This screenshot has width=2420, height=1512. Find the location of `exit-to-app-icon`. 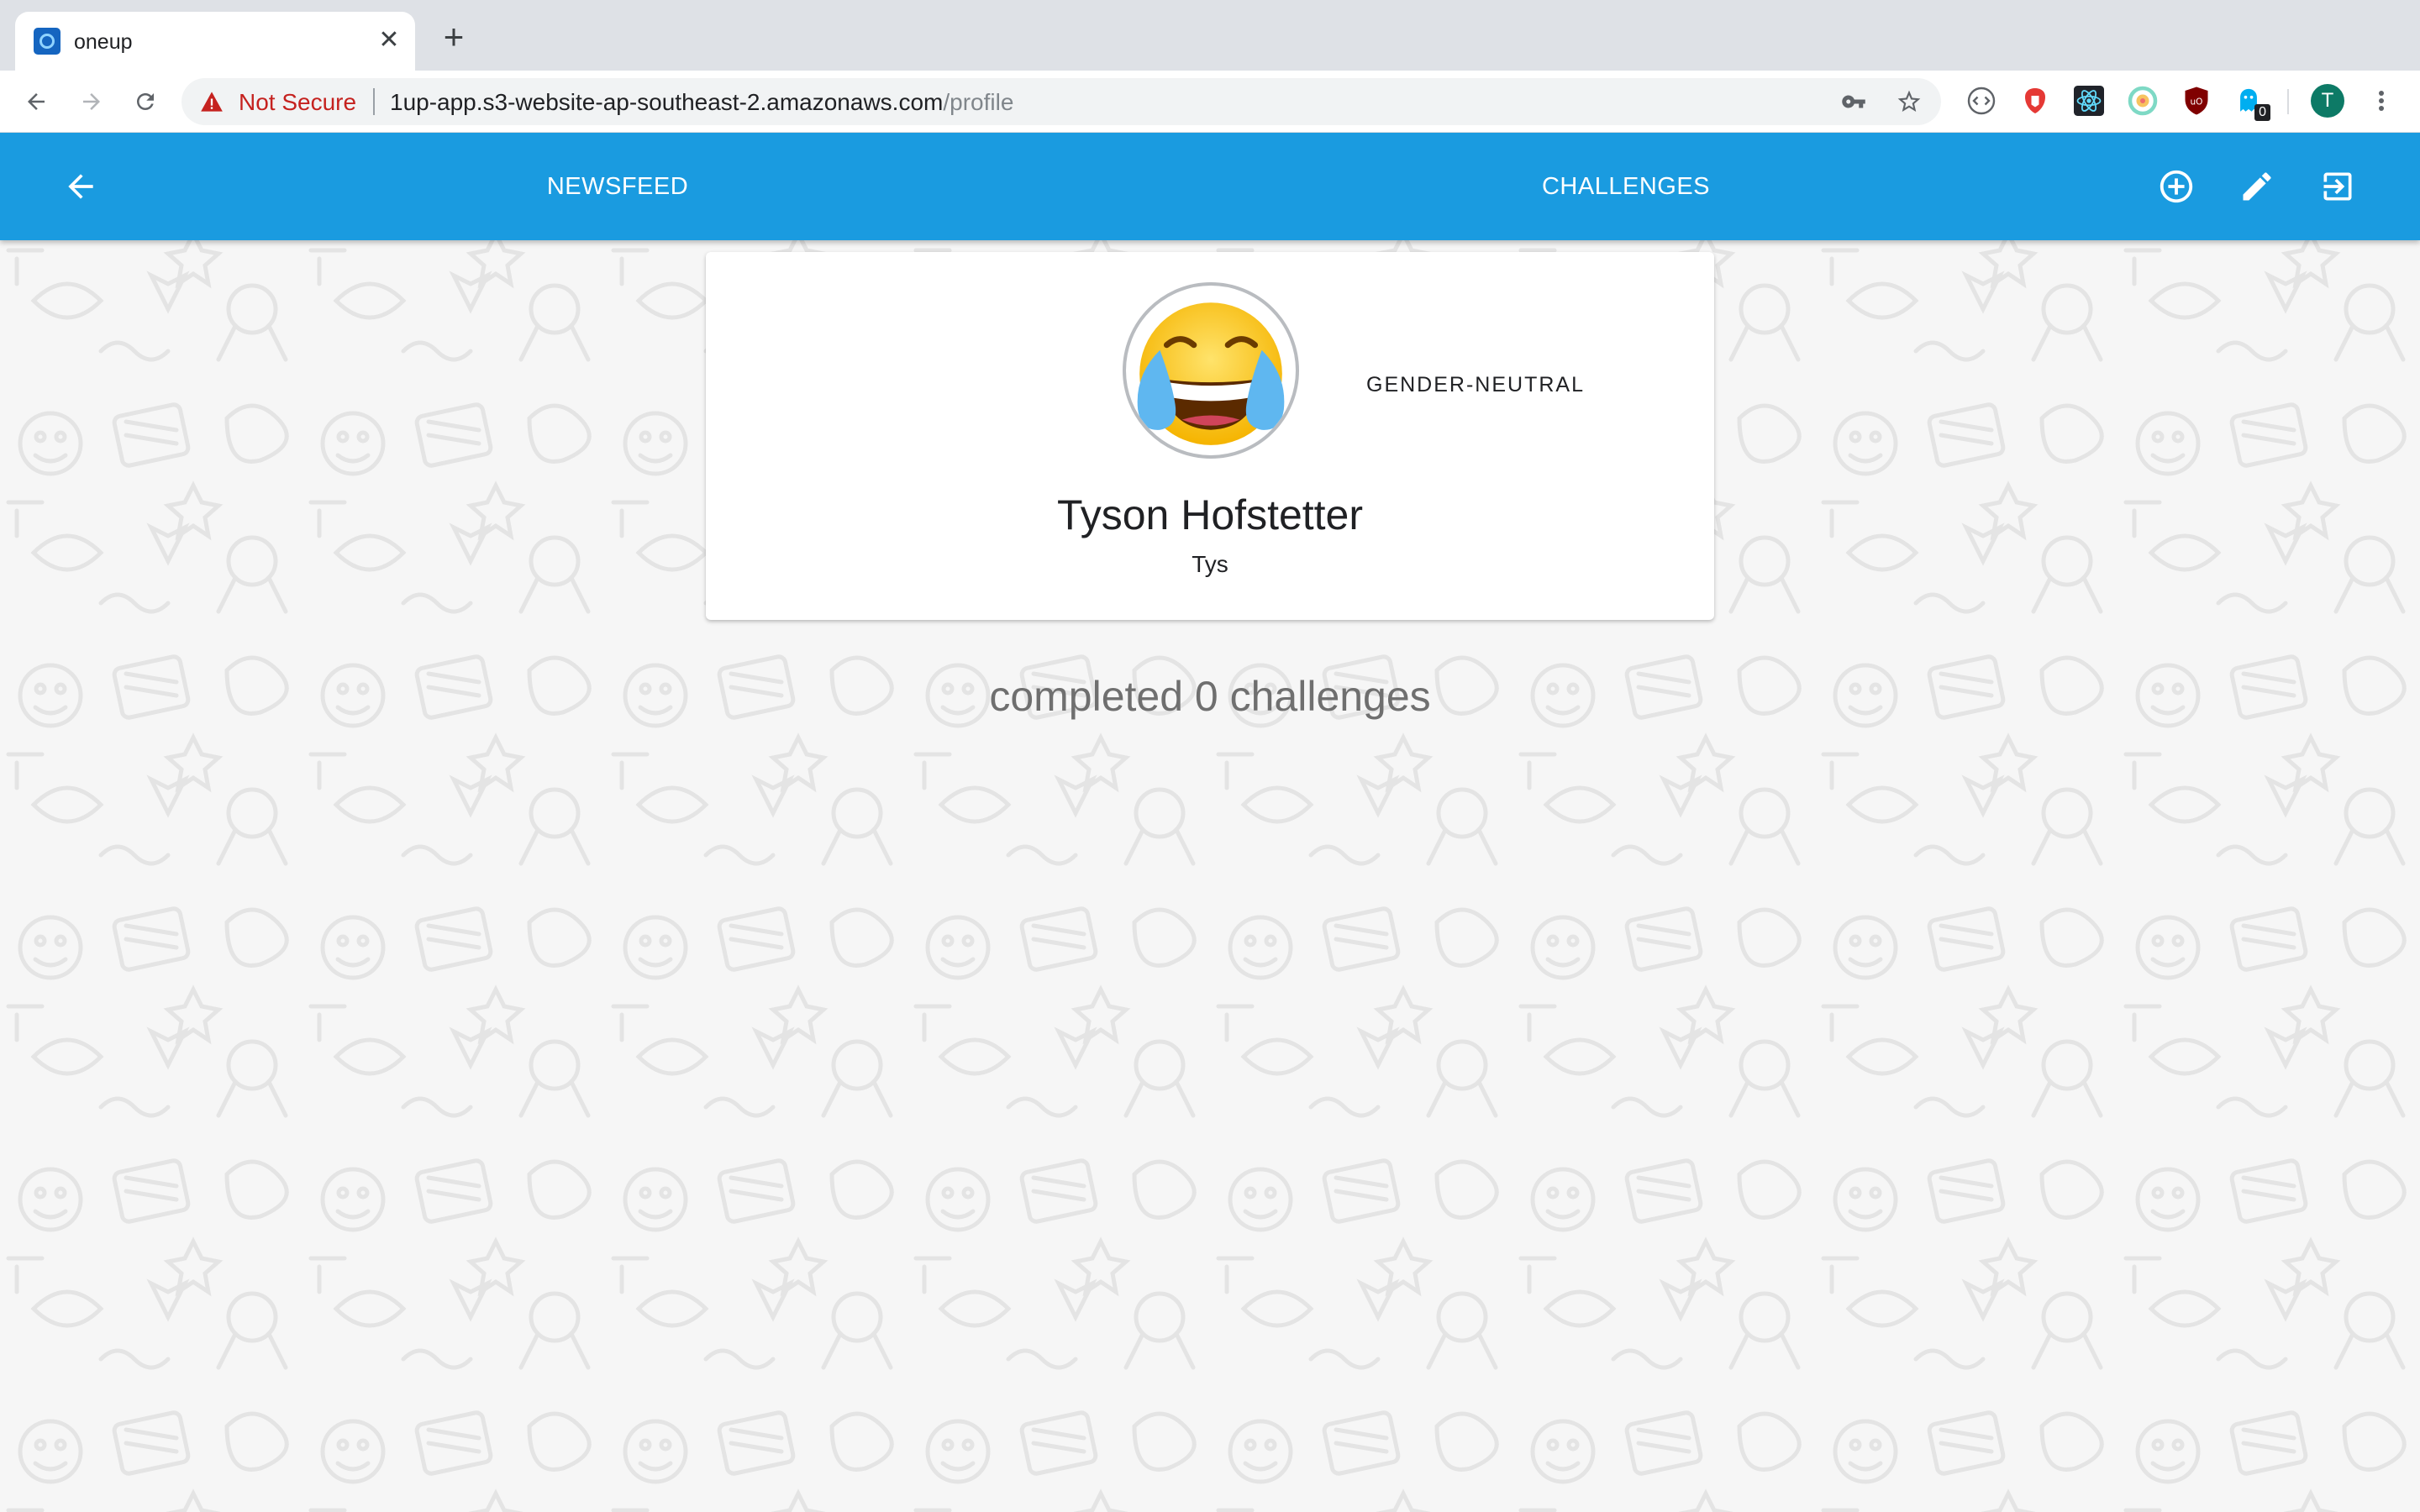

exit-to-app-icon is located at coordinates (2337, 186).